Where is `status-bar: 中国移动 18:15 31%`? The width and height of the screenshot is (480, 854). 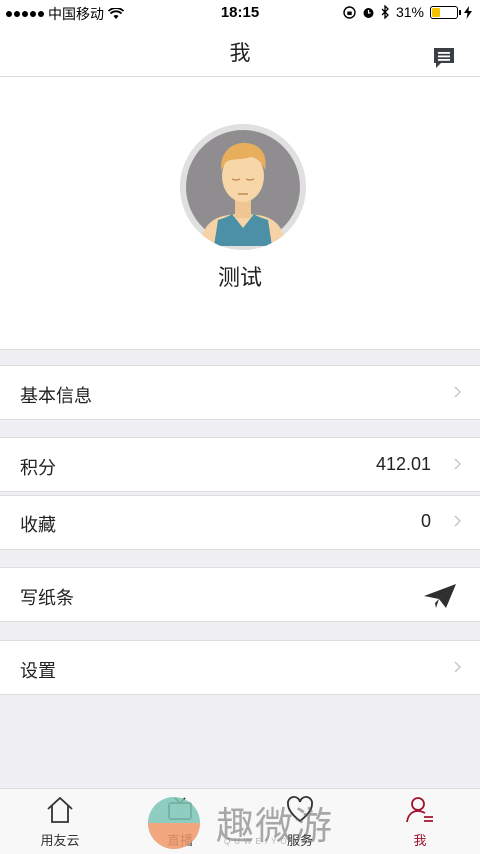
status-bar: 中国移动 18:15 31% is located at coordinates (240, 13).